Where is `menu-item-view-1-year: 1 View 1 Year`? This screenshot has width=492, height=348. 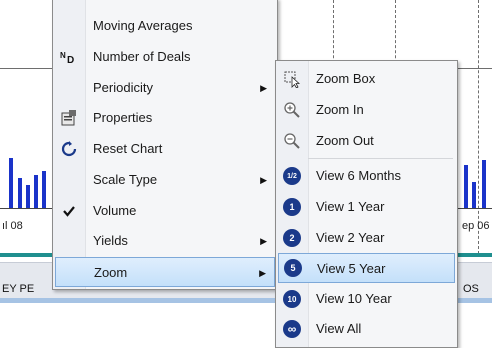 menu-item-view-1-year: 1 View 1 Year is located at coordinates (366, 207).